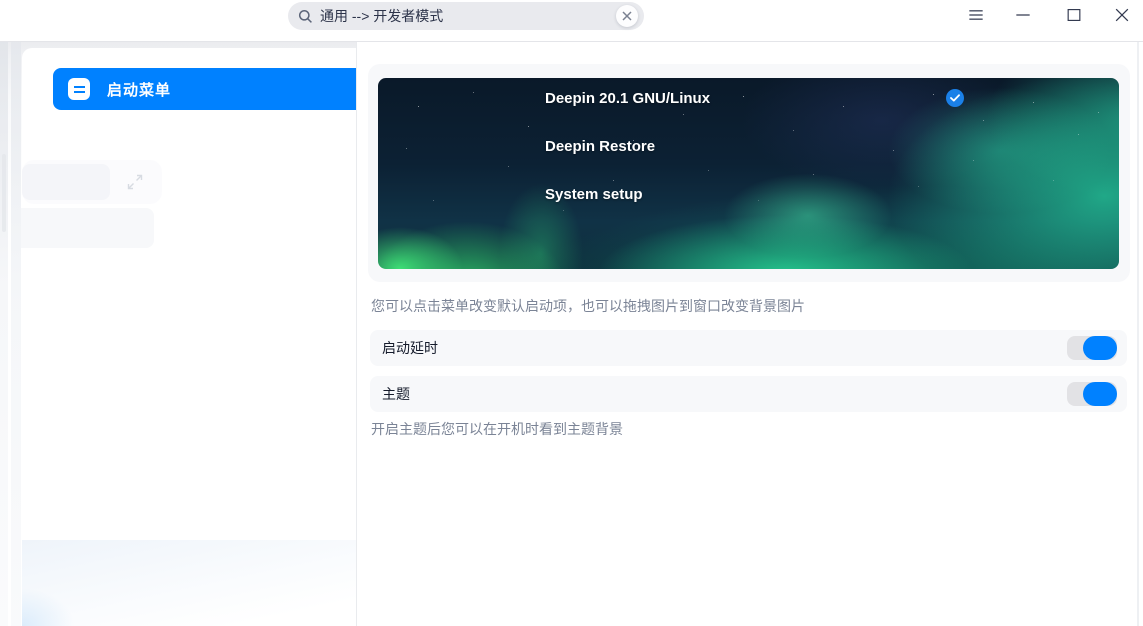  What do you see at coordinates (67, 596) in the screenshot?
I see `corner-glow` at bounding box center [67, 596].